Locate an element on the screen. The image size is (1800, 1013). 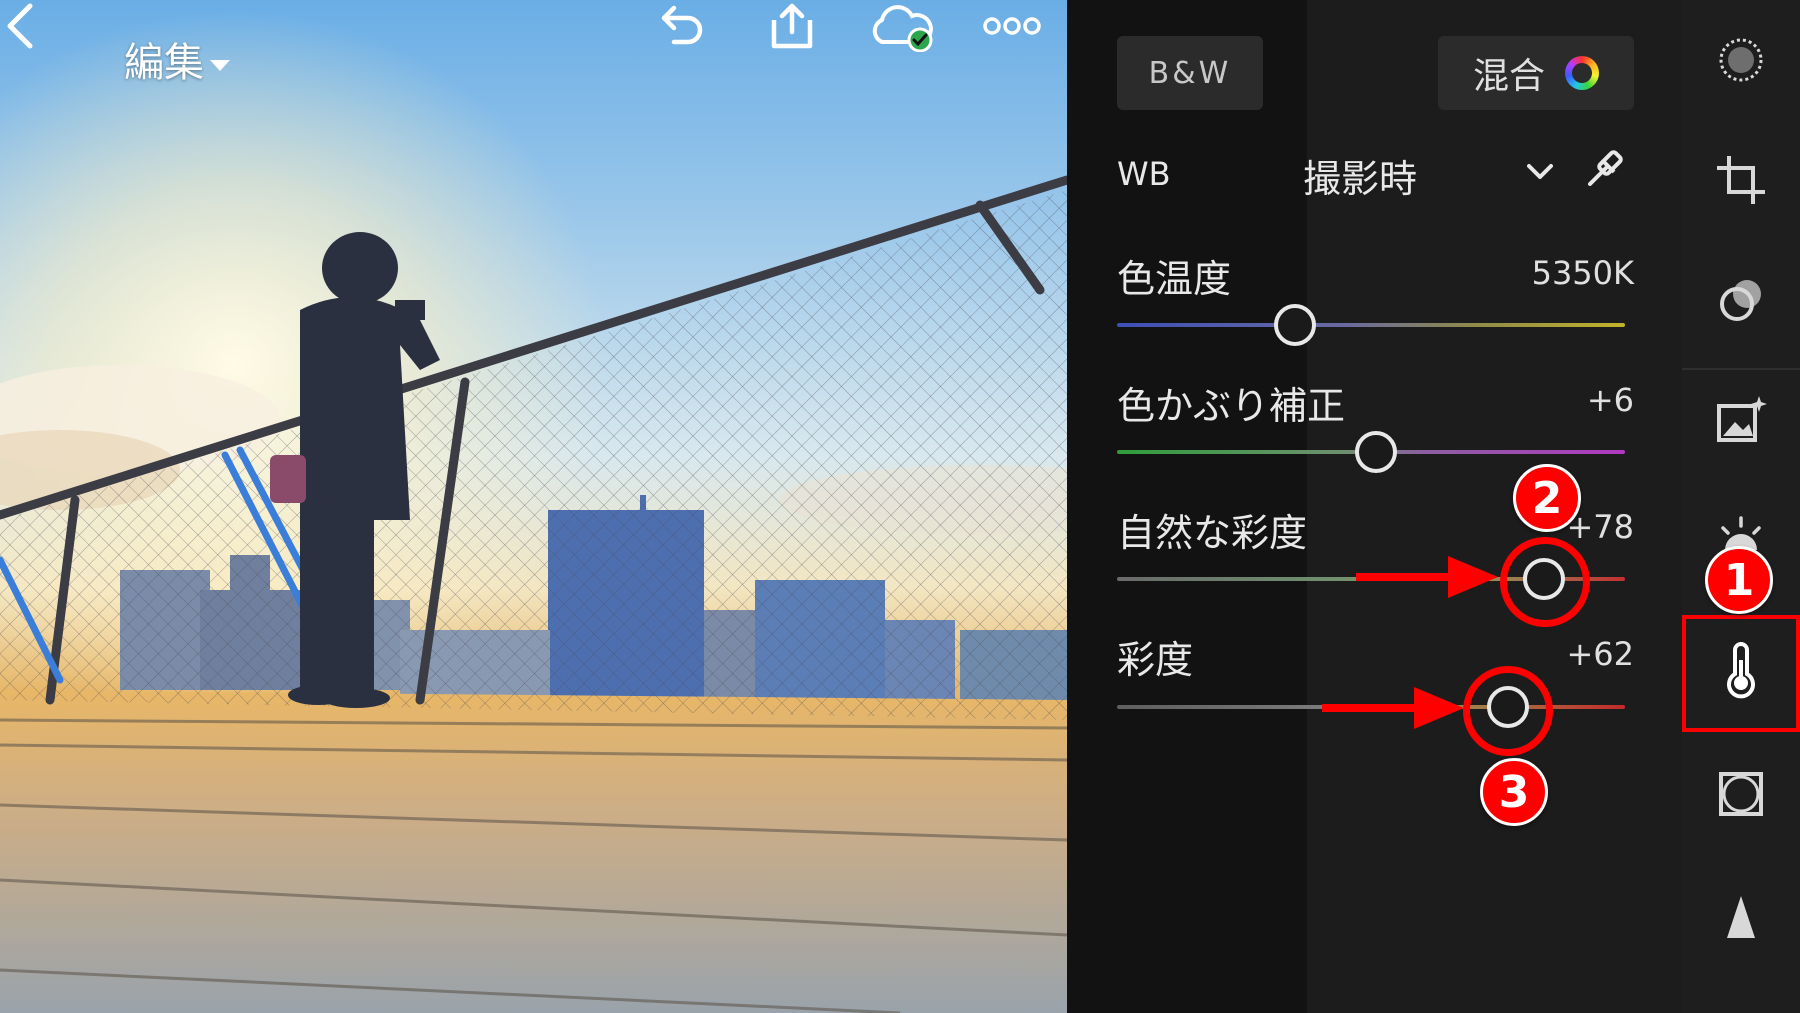
highlight-vibrance-knob is located at coordinates (1545, 582).